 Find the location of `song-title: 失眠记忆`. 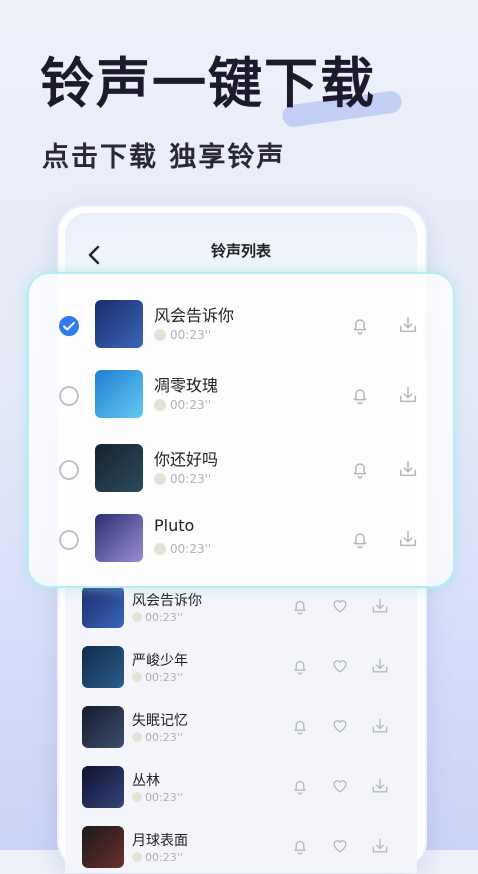

song-title: 失眠记忆 is located at coordinates (160, 721).